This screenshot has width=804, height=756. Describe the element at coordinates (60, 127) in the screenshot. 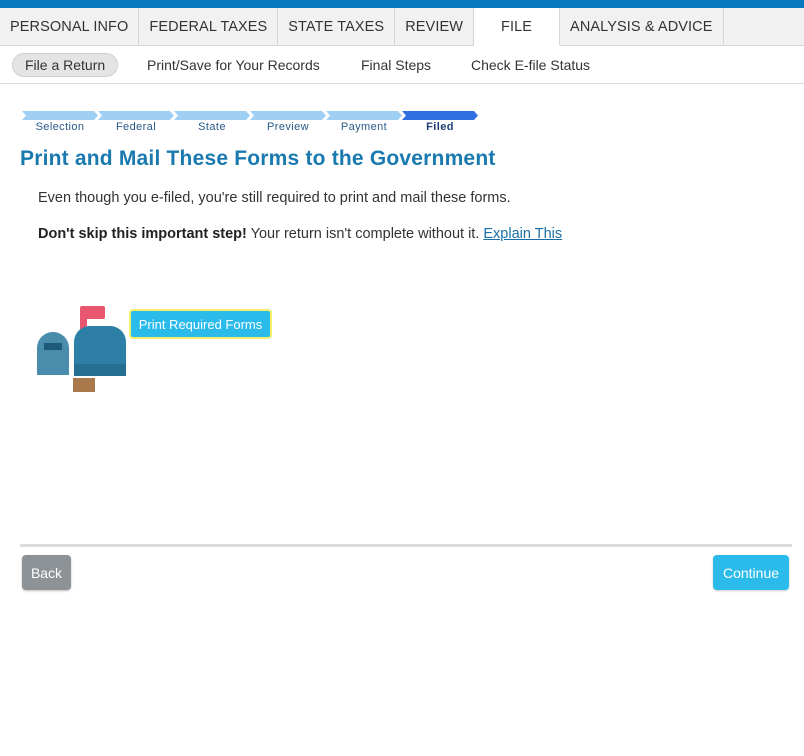

I see `progress-step-selection: Selection` at that location.